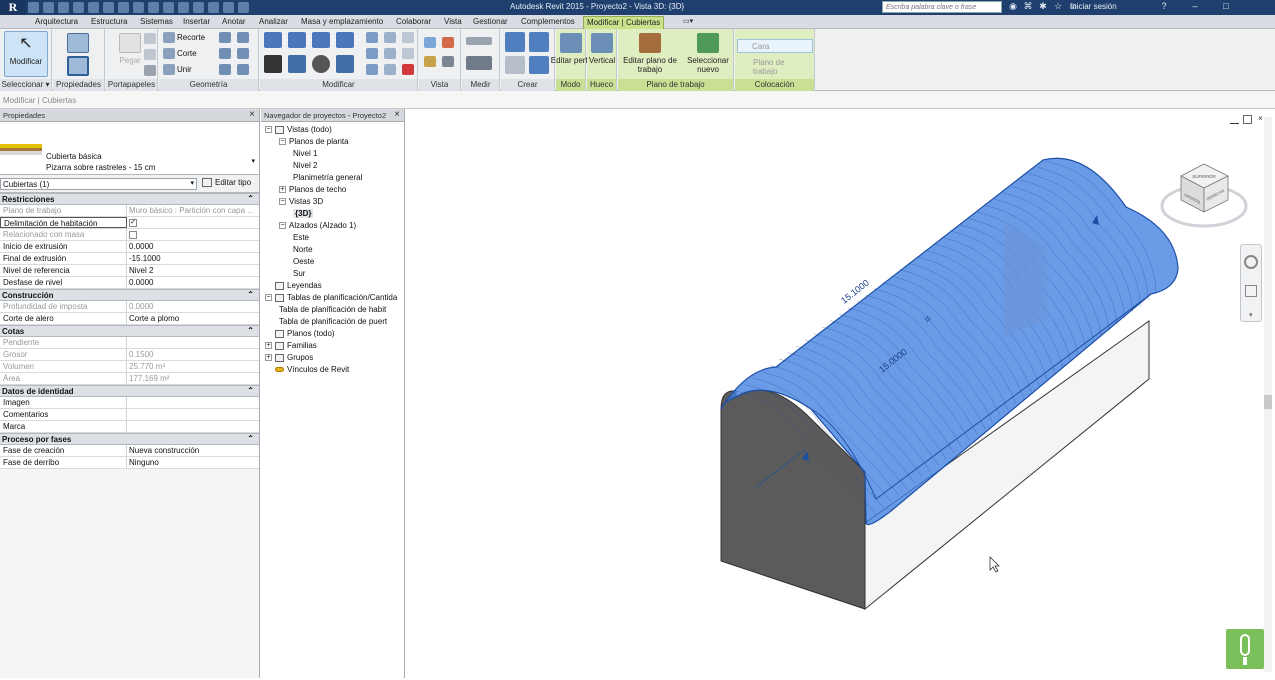  I want to click on scrollbar-thumb, so click(1268, 402).